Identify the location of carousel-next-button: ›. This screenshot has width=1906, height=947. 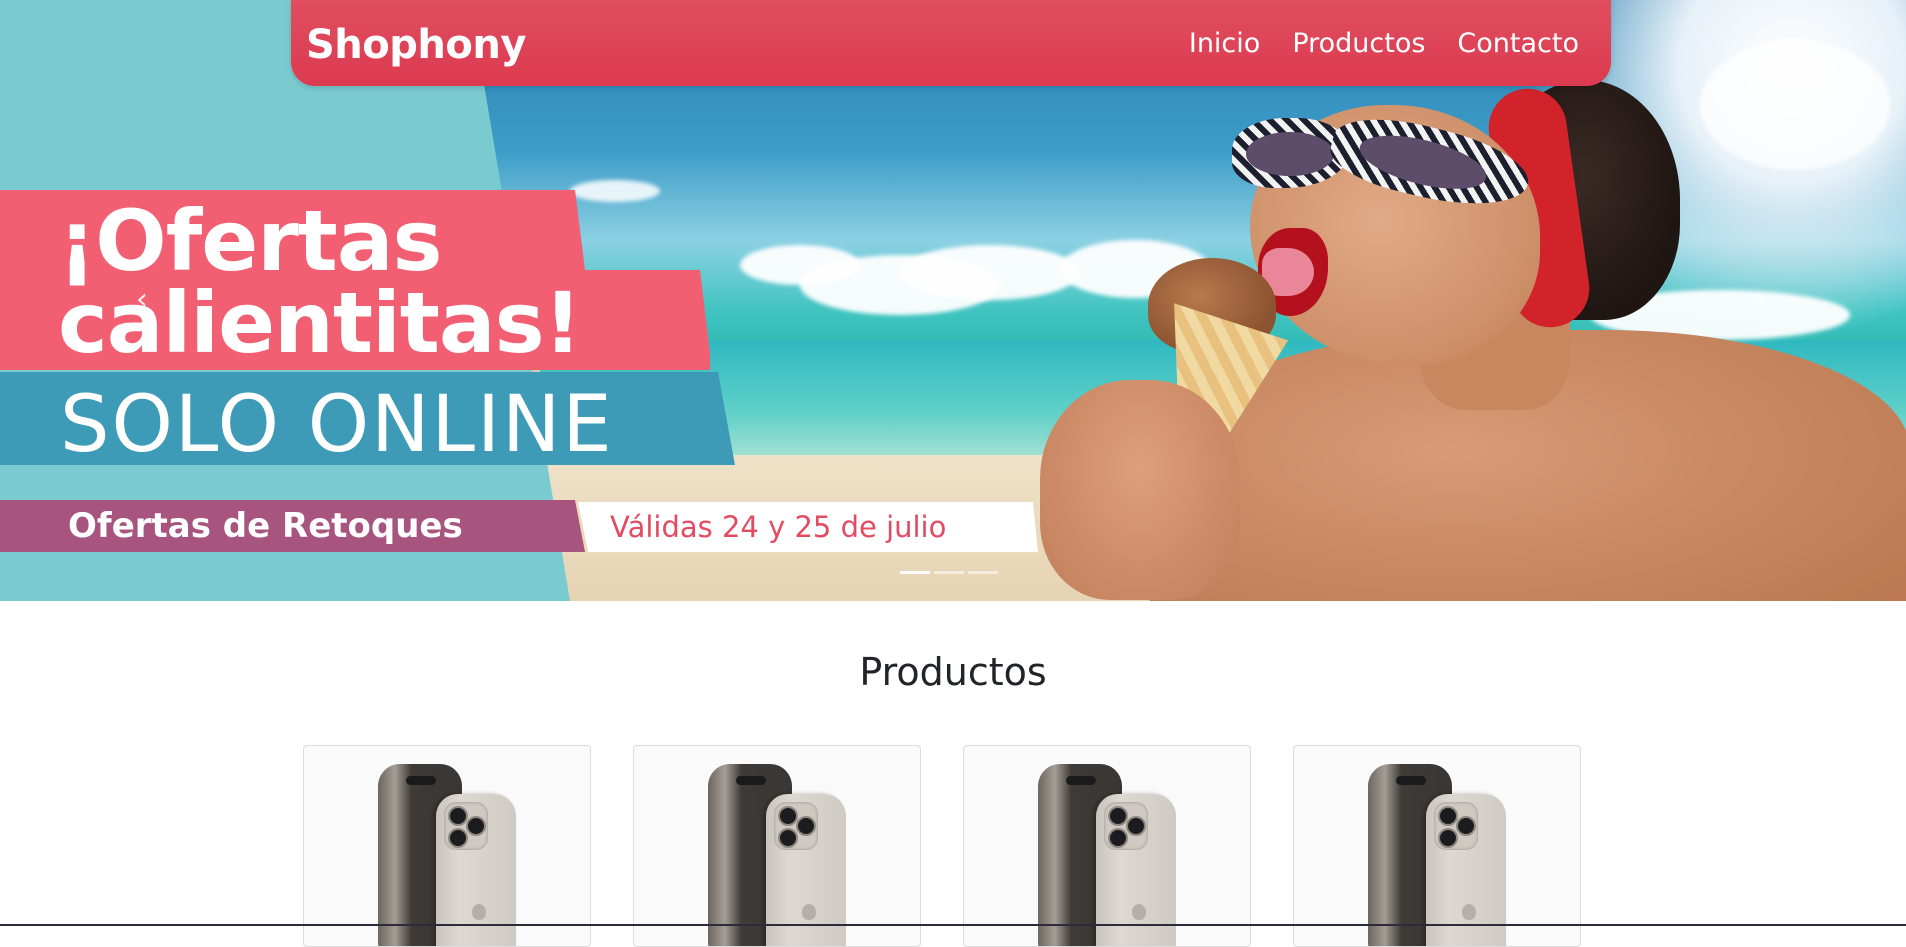
(1760, 300).